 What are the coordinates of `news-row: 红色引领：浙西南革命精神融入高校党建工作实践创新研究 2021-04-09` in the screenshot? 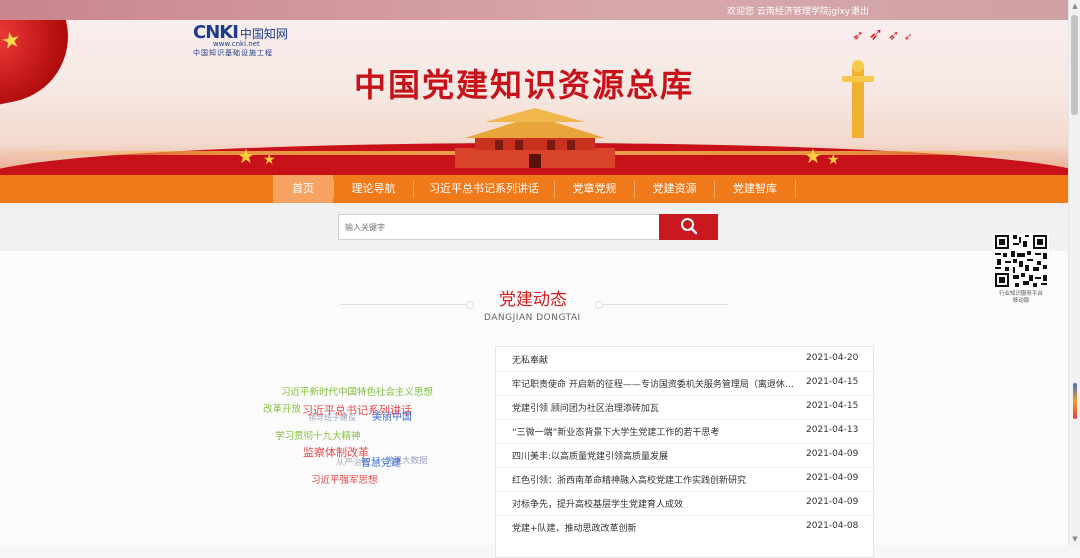 It's located at (684, 479).